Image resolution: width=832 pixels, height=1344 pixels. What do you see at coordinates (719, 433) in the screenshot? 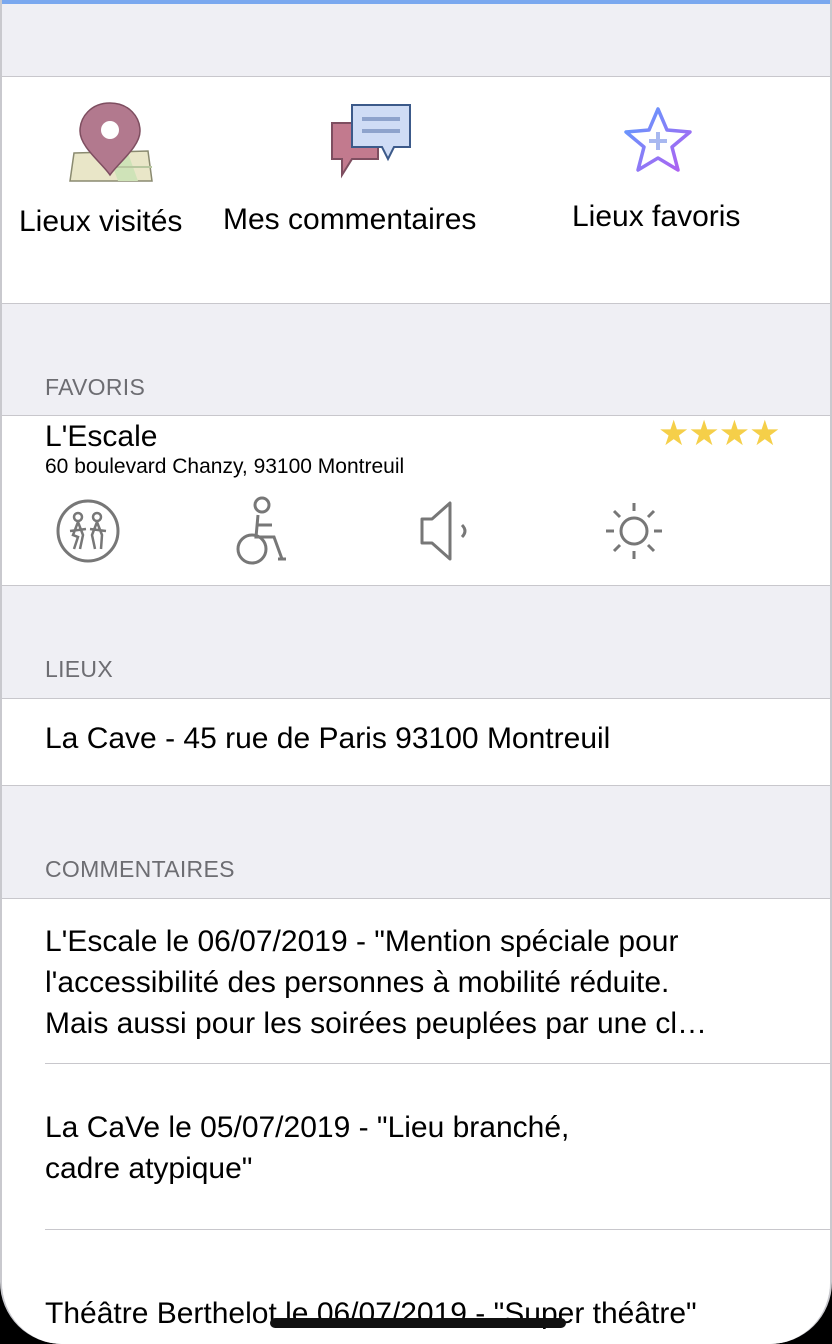
I see `rating-stars: ★★★★` at bounding box center [719, 433].